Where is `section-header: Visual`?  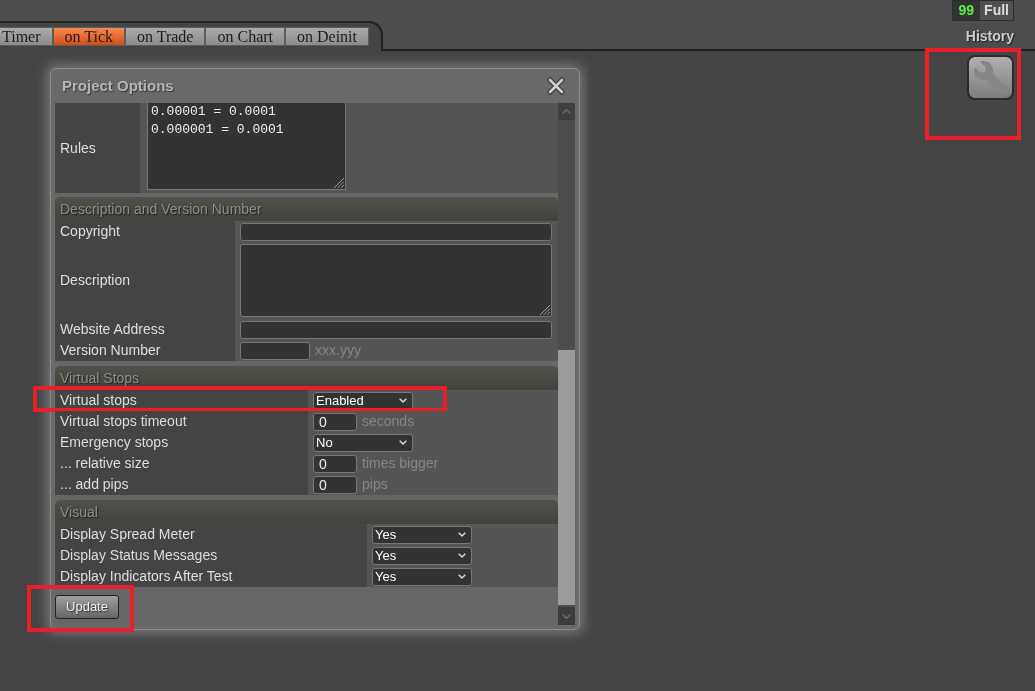
section-header: Visual is located at coordinates (306, 512).